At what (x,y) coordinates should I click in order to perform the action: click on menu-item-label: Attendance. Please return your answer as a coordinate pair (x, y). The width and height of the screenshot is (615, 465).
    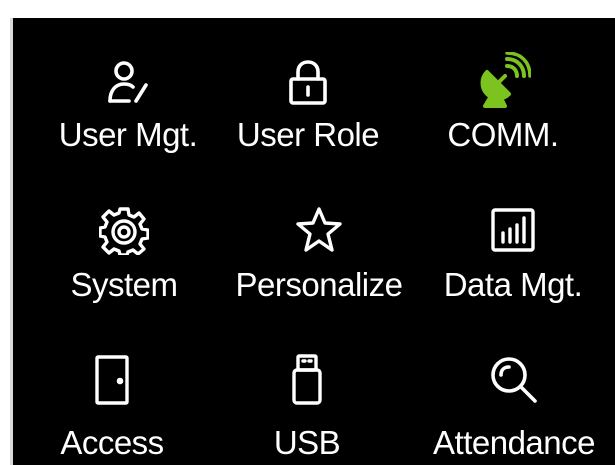
    Looking at the image, I should click on (514, 442).